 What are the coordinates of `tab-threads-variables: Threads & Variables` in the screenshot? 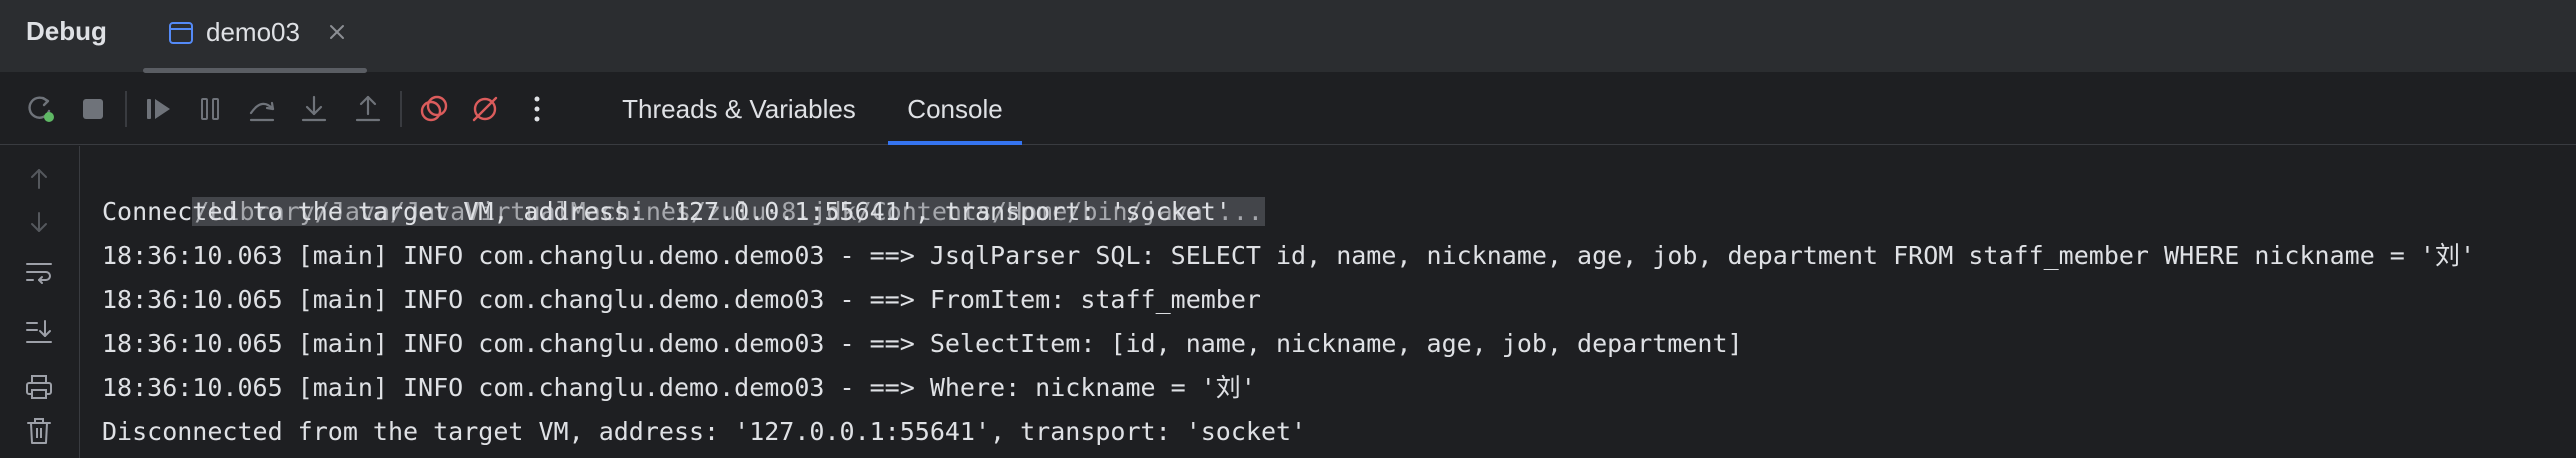 It's located at (739, 109).